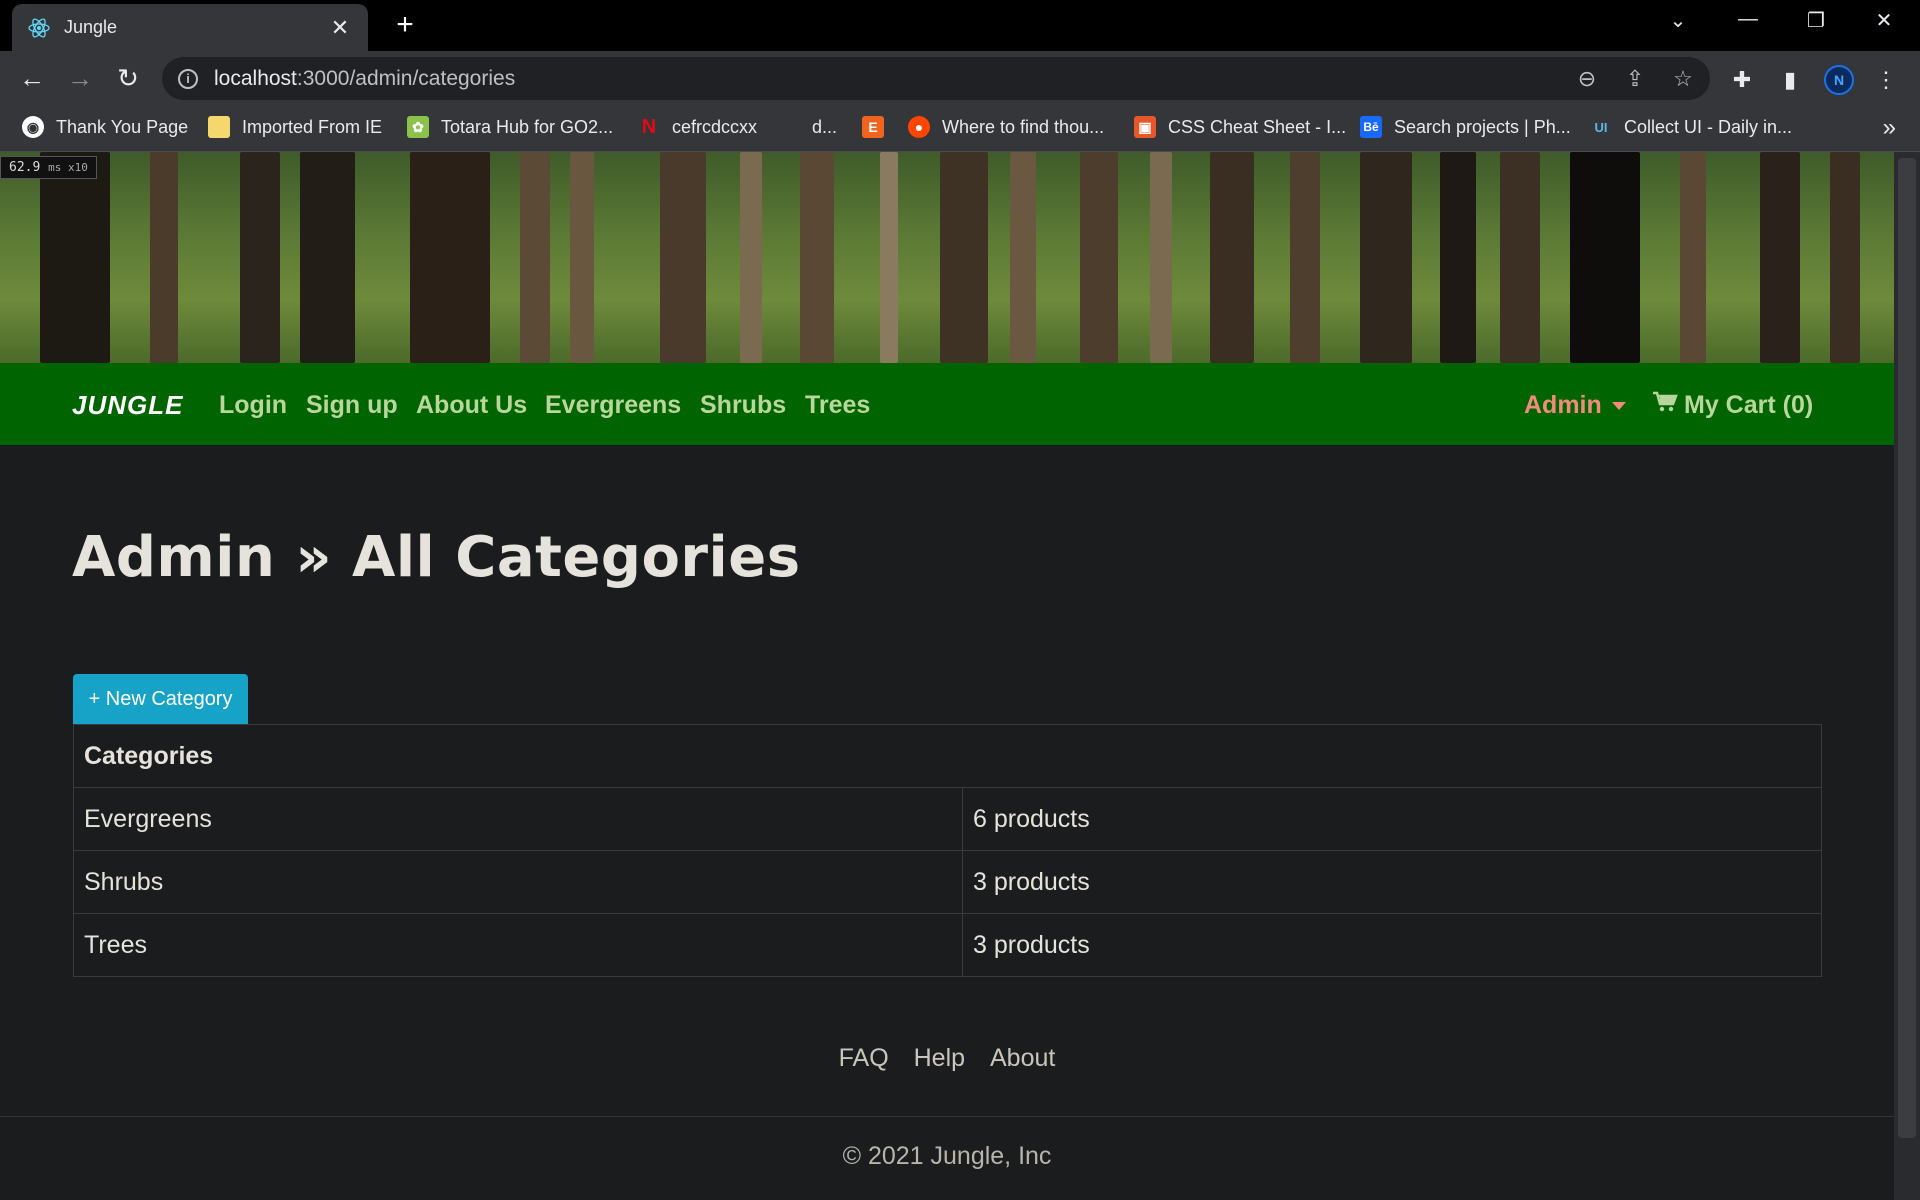 The width and height of the screenshot is (1920, 1200). Describe the element at coordinates (936, 78) in the screenshot. I see `address-bar: i localhost:3000/admin/categories ⊖ ⇪ ☆` at that location.